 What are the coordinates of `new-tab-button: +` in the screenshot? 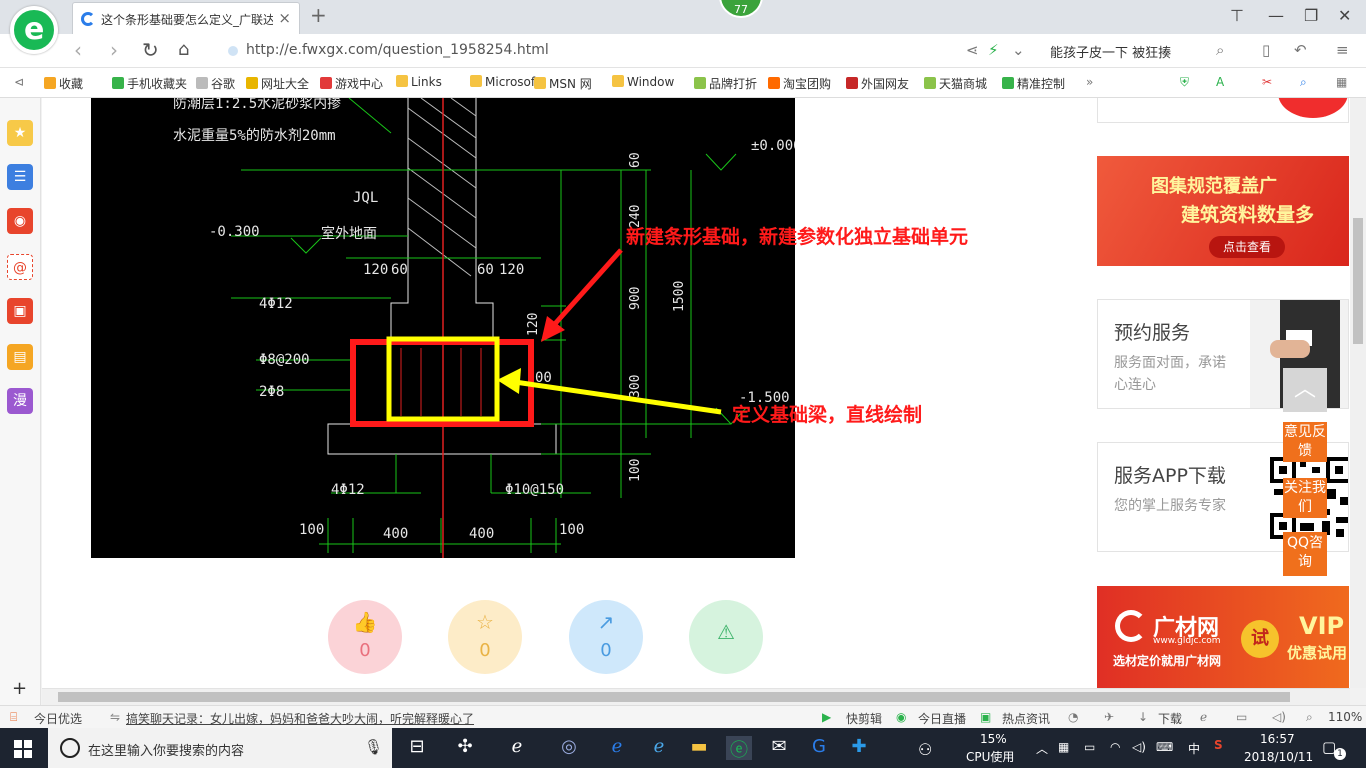 It's located at (318, 15).